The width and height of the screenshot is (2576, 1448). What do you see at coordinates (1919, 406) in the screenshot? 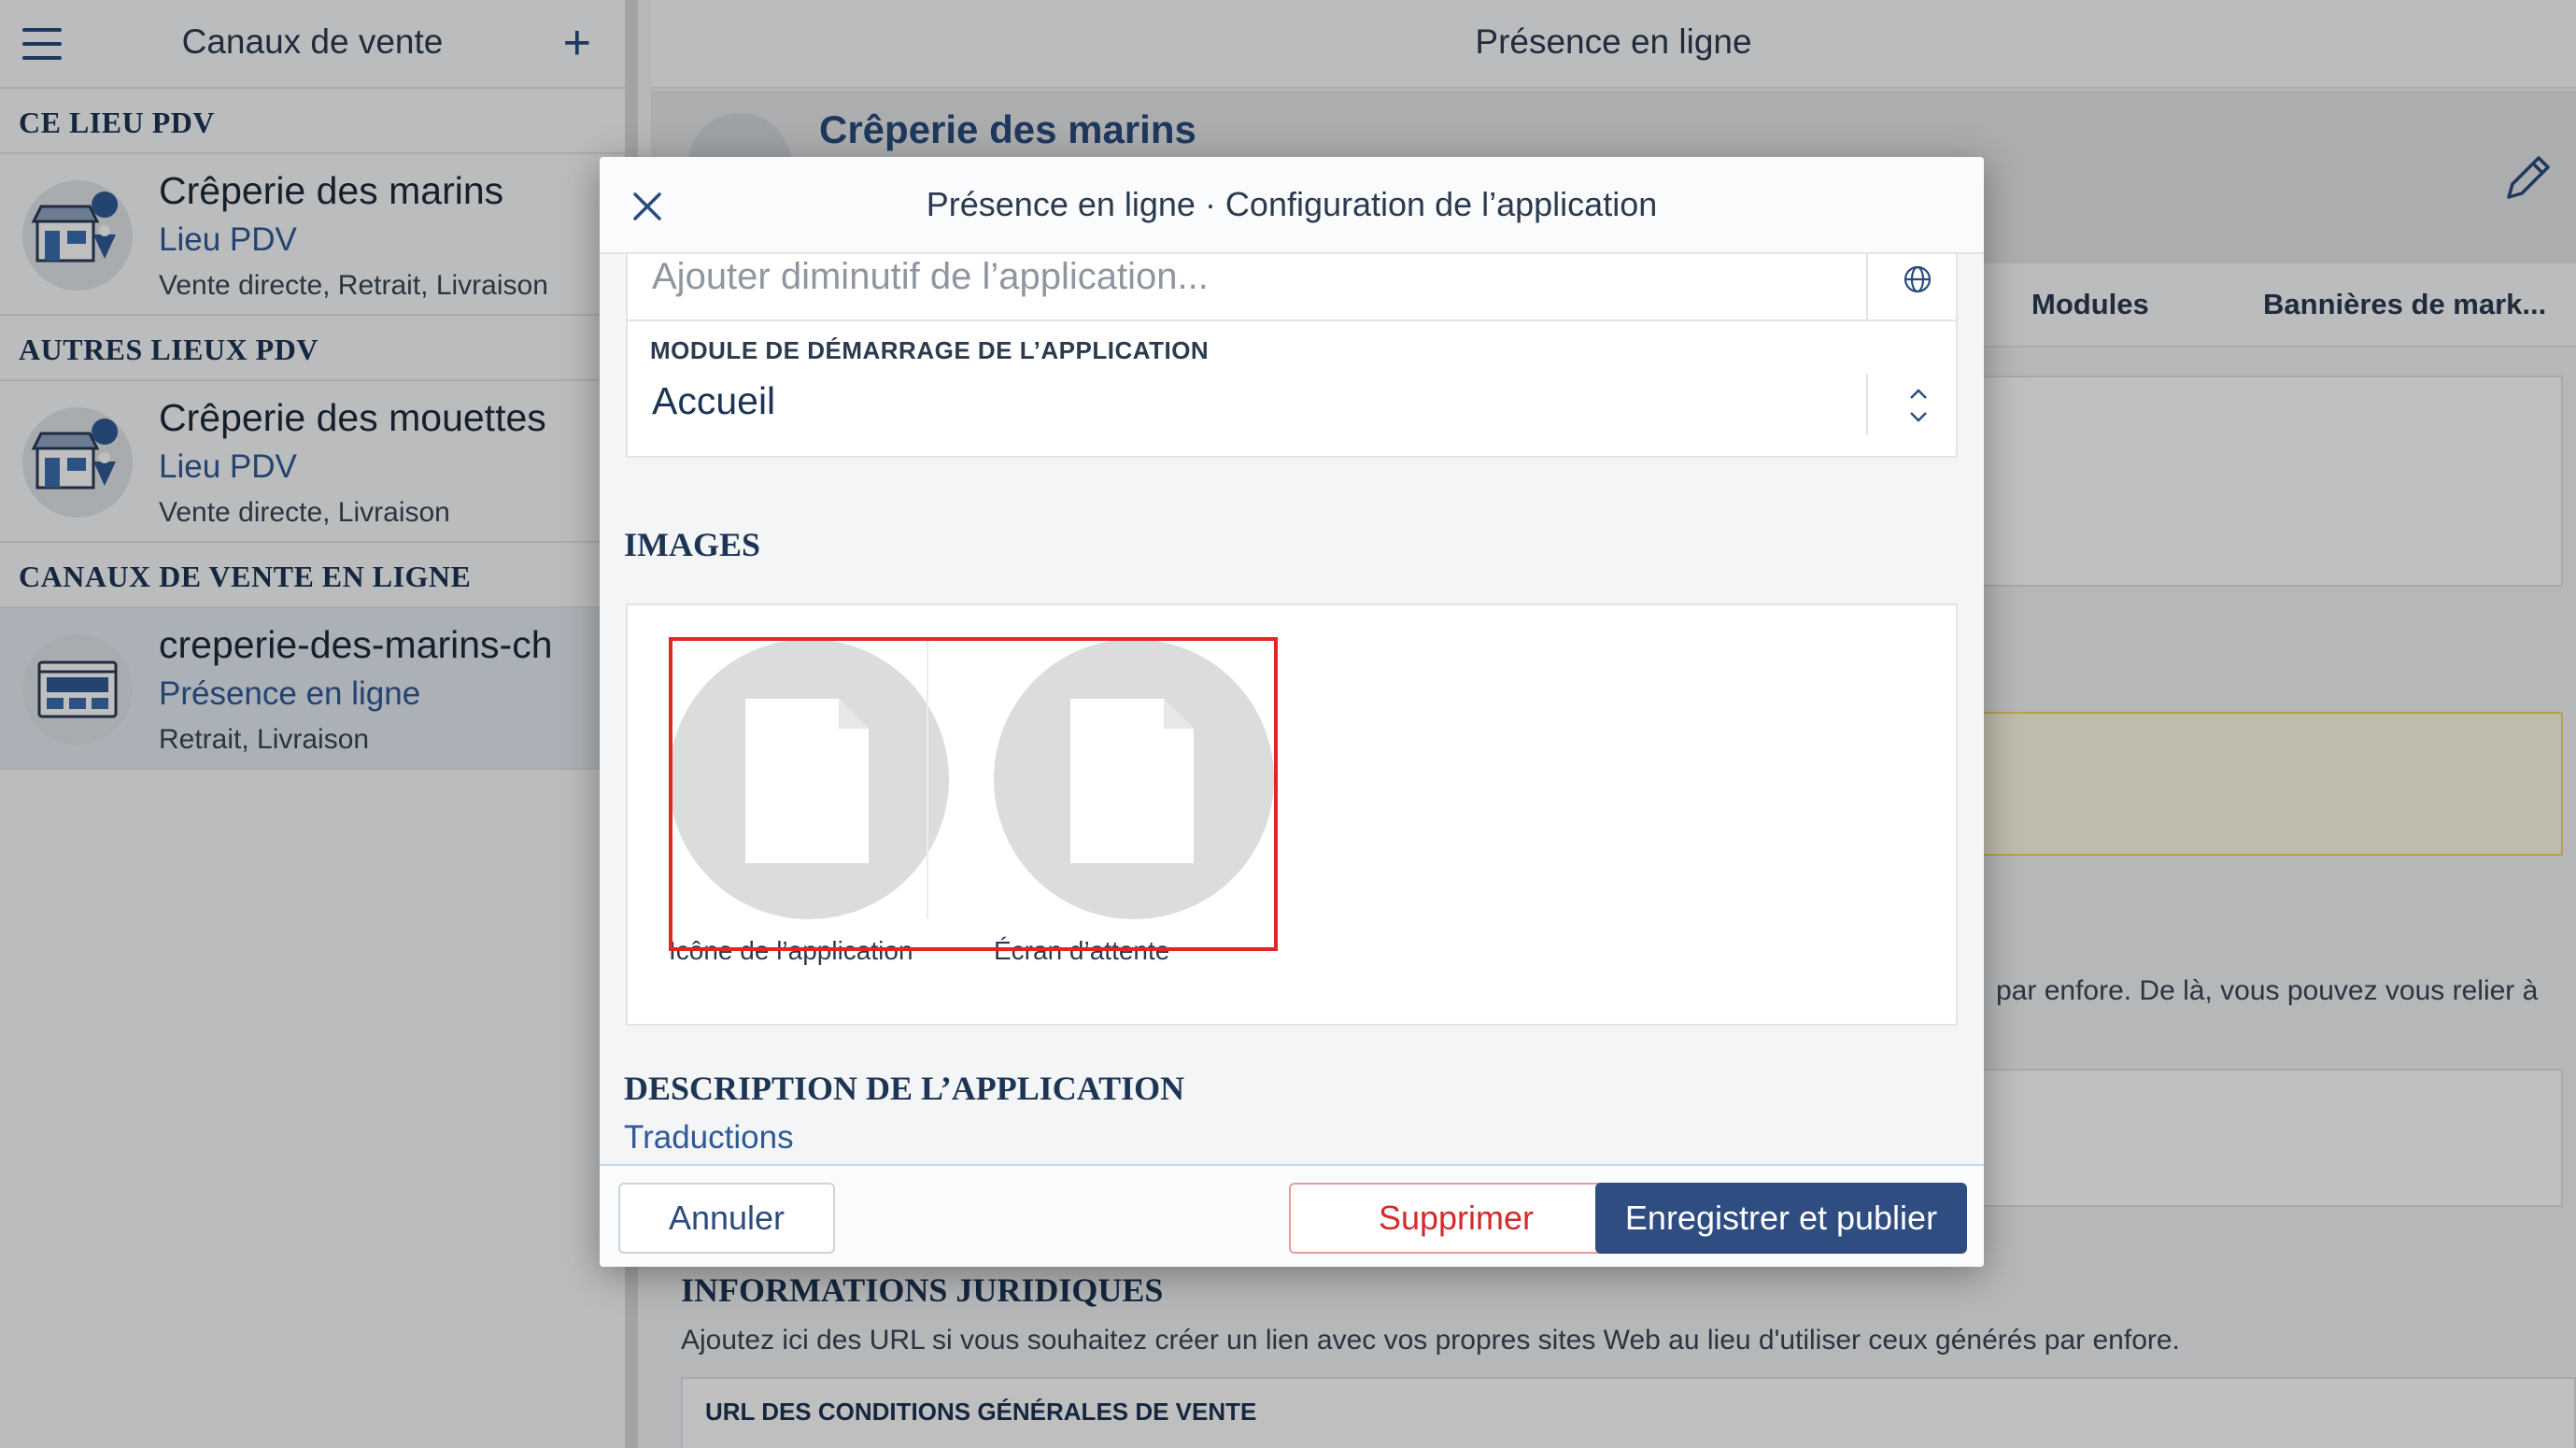
I see `chevron-up-down-icon` at bounding box center [1919, 406].